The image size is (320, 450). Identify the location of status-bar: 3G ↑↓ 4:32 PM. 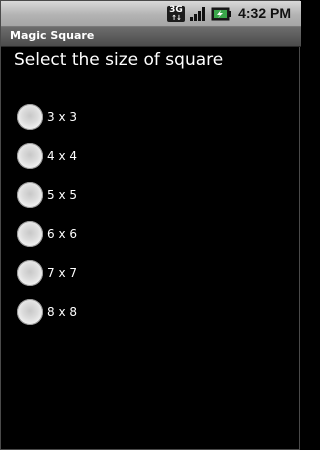
(151, 14).